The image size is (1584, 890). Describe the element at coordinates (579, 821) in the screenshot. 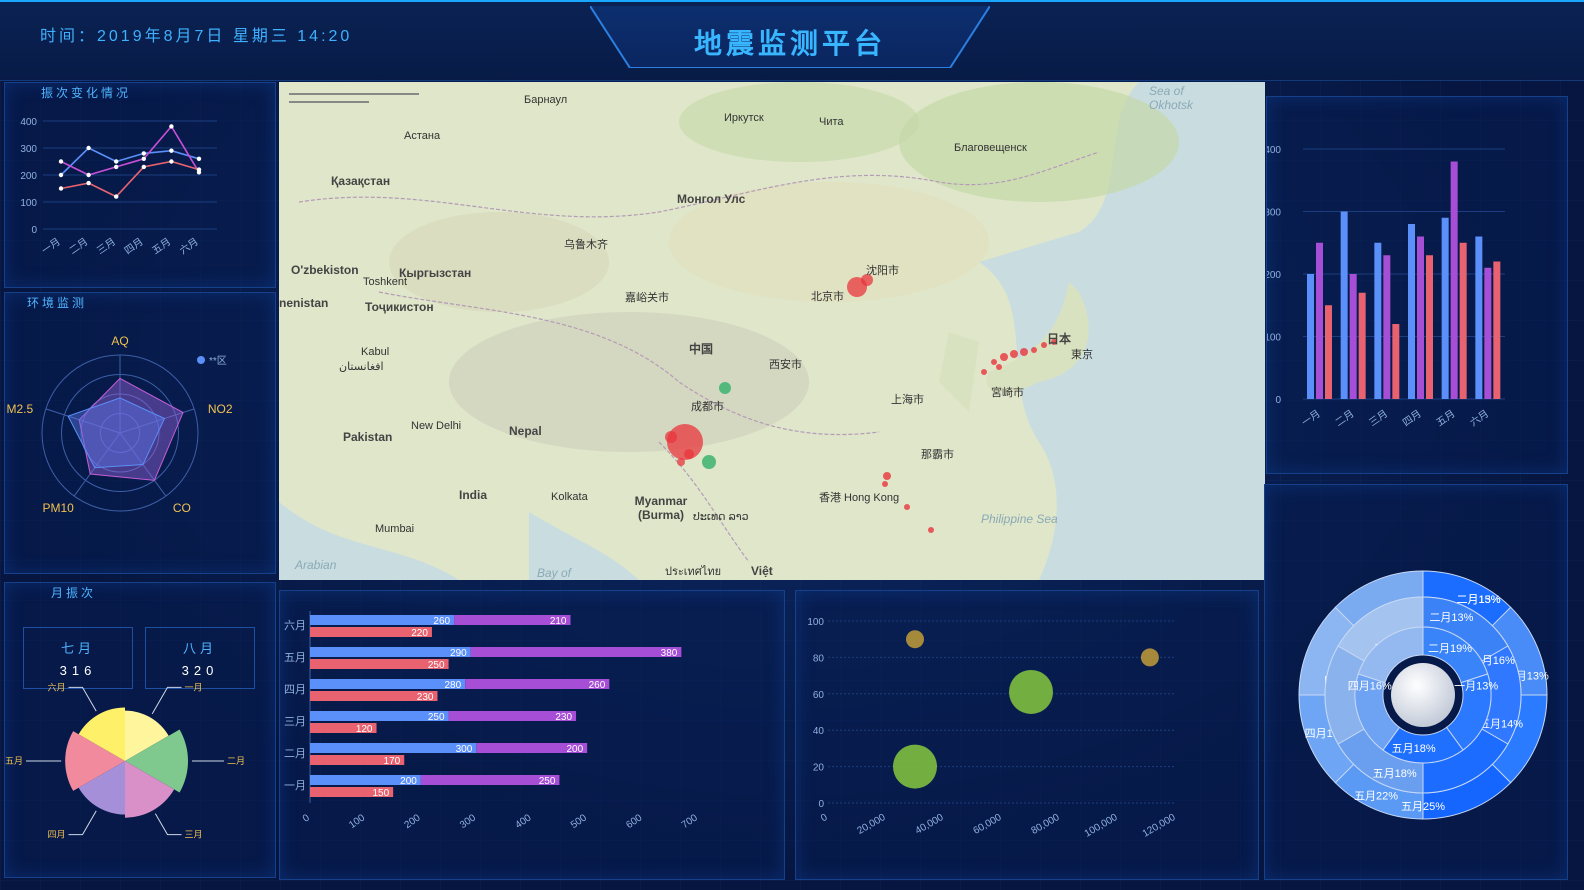

I see `x-tick-label: 500` at that location.